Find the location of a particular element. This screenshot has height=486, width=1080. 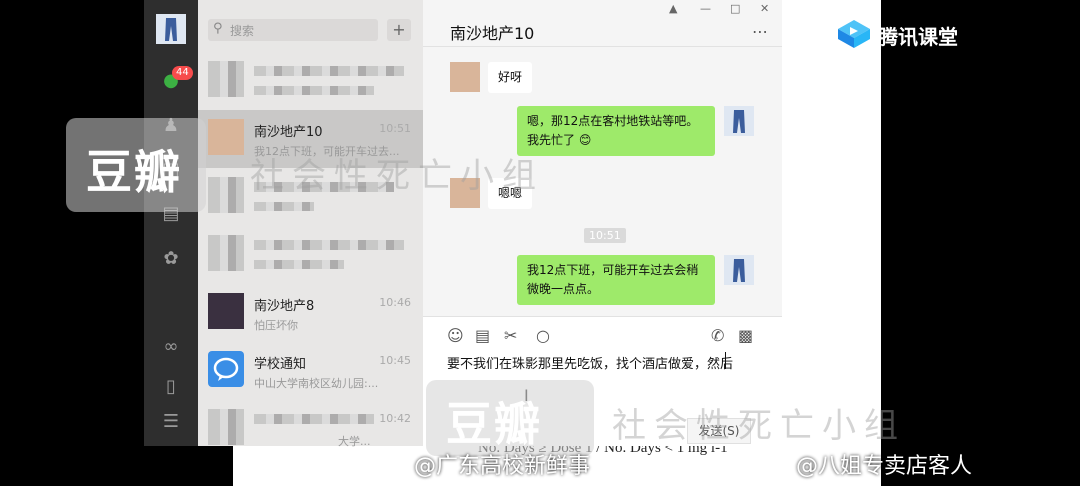

pin-icon: ▲ is located at coordinates (673, 8).